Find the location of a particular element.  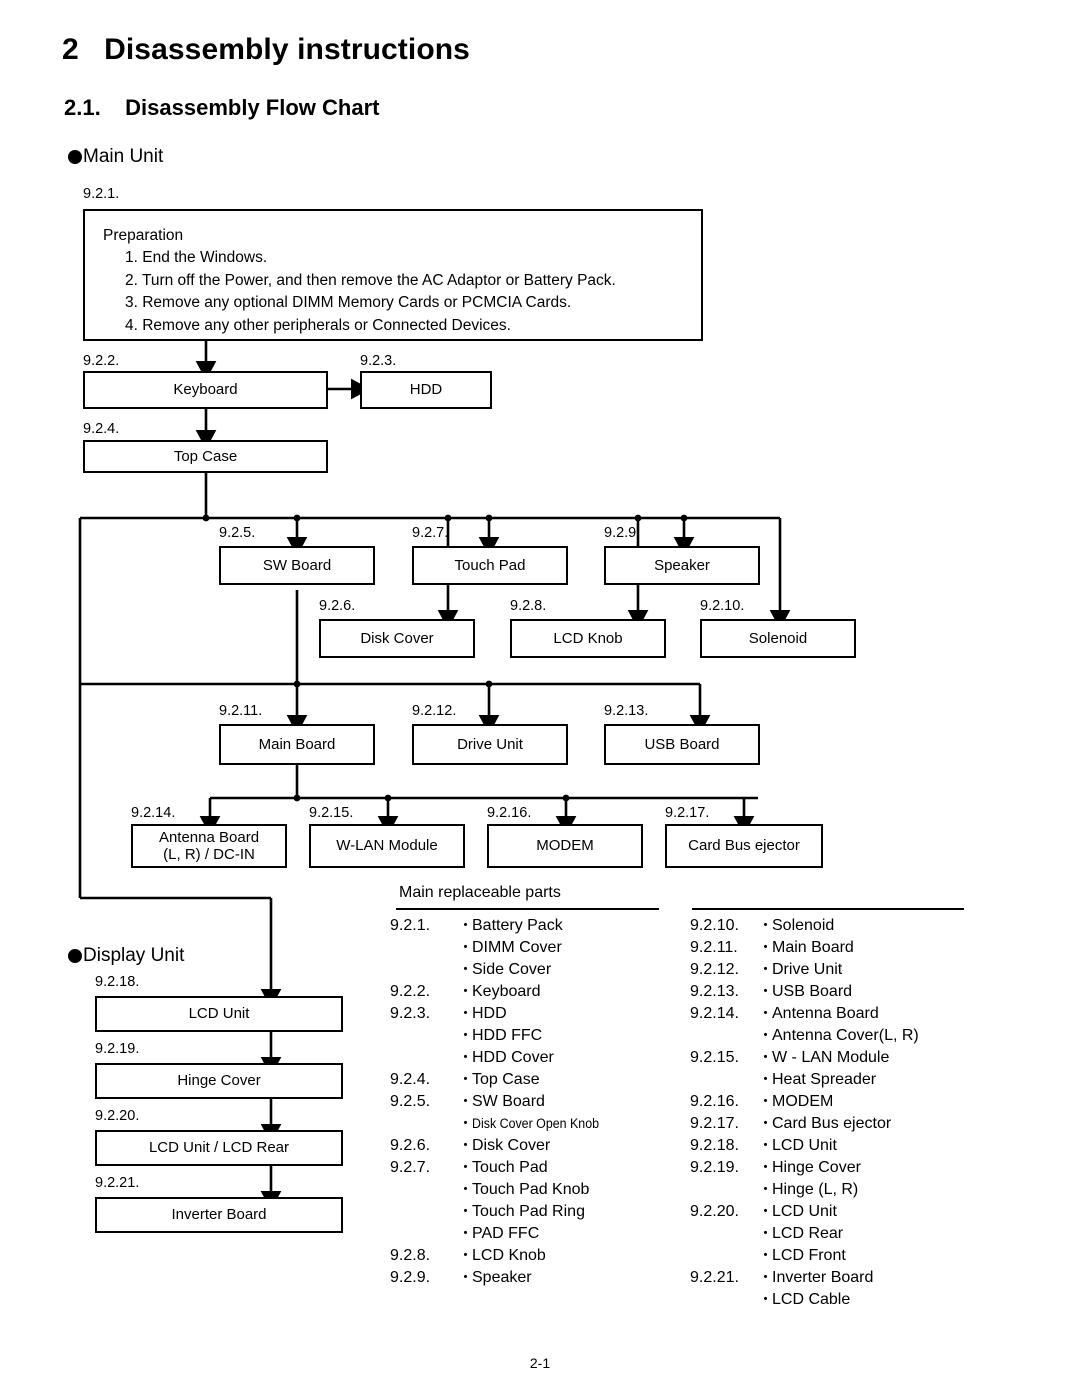

tag-speaker: 9.2.9. is located at coordinates (622, 533).